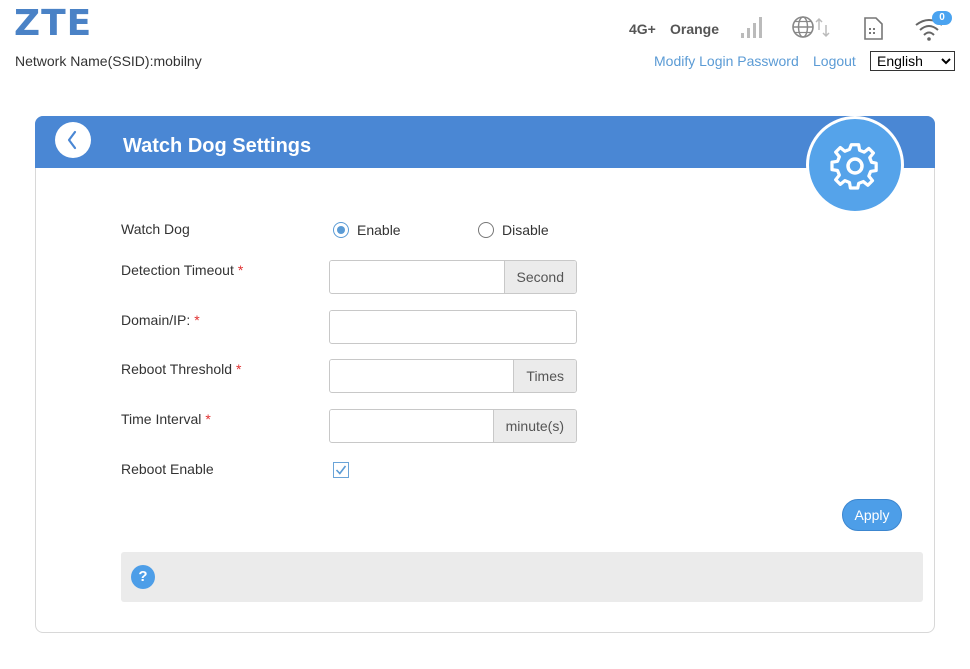  I want to click on language-select: English, so click(912, 61).